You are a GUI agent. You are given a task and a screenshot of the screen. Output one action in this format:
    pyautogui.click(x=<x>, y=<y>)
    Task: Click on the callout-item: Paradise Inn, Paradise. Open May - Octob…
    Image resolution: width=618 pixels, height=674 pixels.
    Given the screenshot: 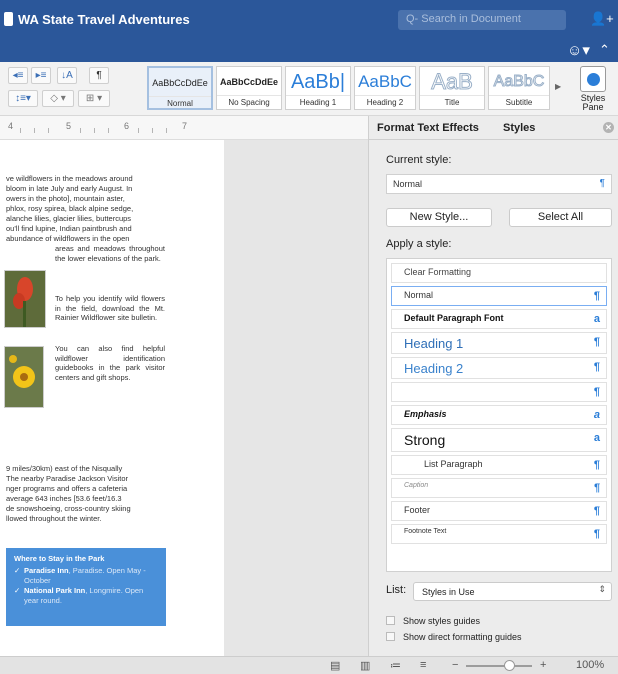 What is the action you would take?
    pyautogui.click(x=86, y=576)
    